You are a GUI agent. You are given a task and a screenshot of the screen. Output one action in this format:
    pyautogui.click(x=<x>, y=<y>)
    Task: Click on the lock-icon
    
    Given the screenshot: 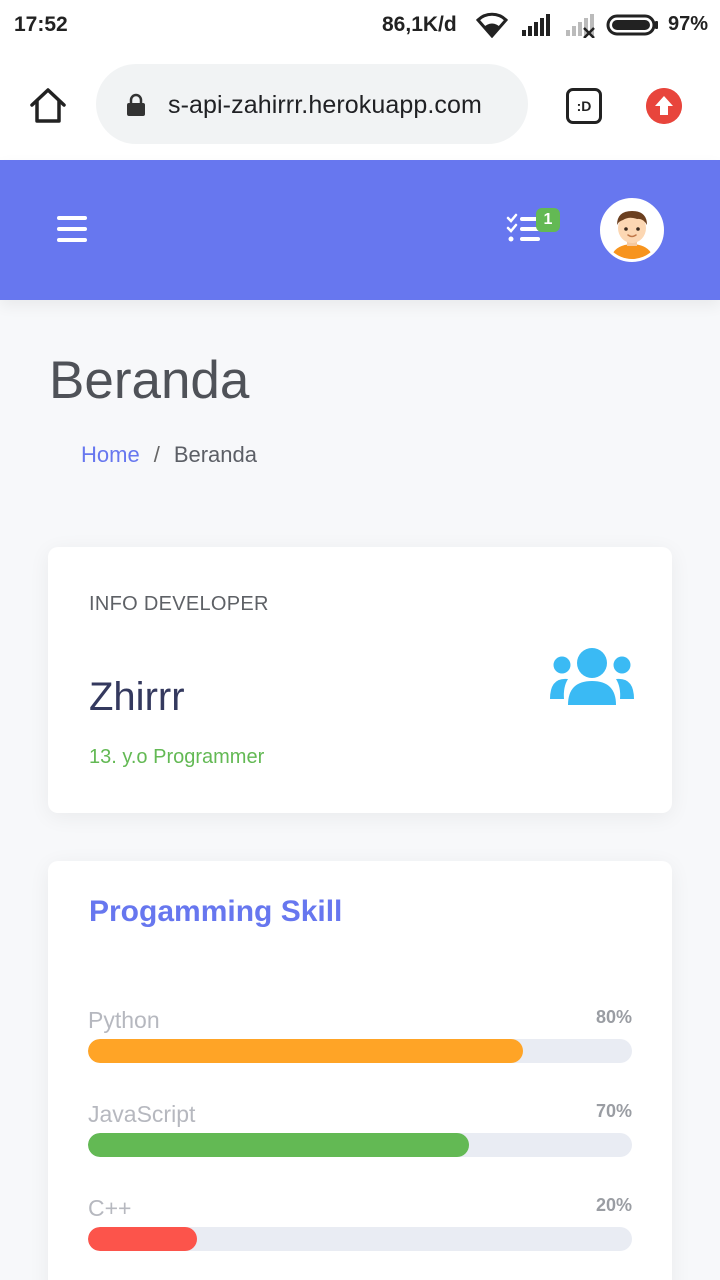 What is the action you would take?
    pyautogui.click(x=136, y=104)
    